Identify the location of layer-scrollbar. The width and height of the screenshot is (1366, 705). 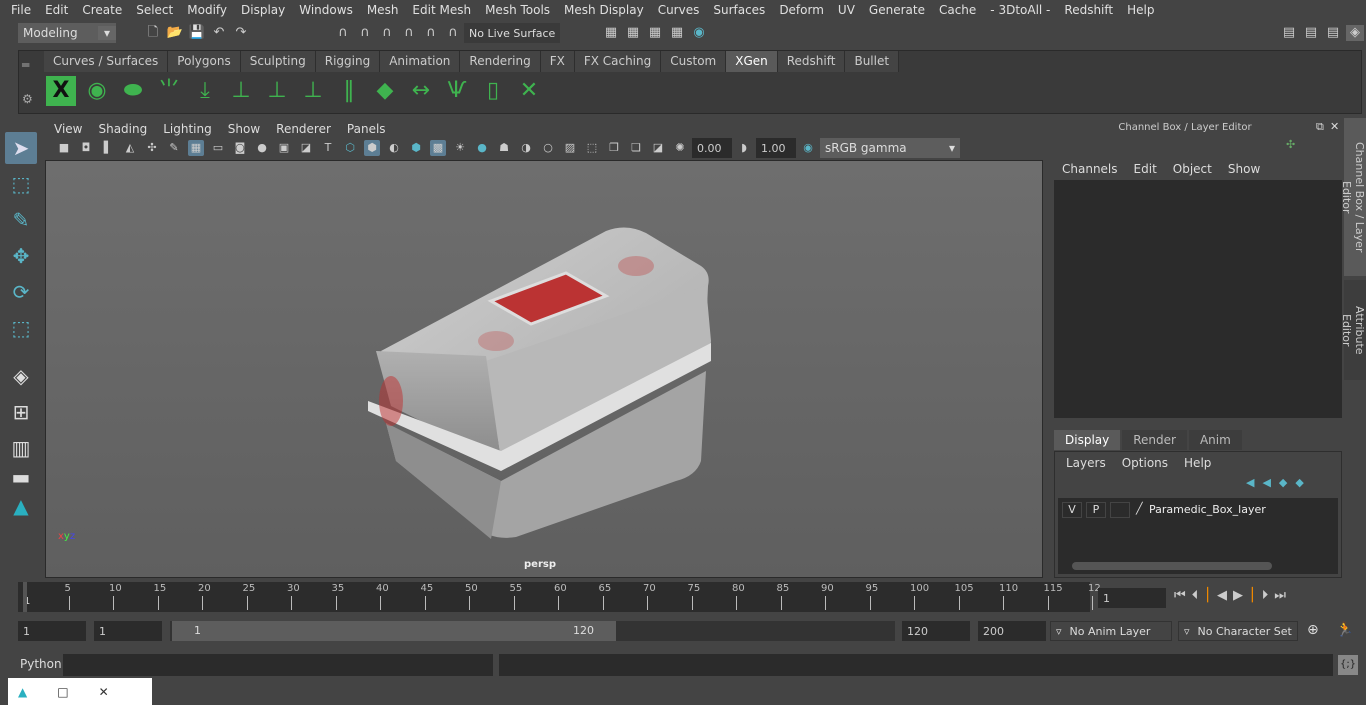
(1172, 566).